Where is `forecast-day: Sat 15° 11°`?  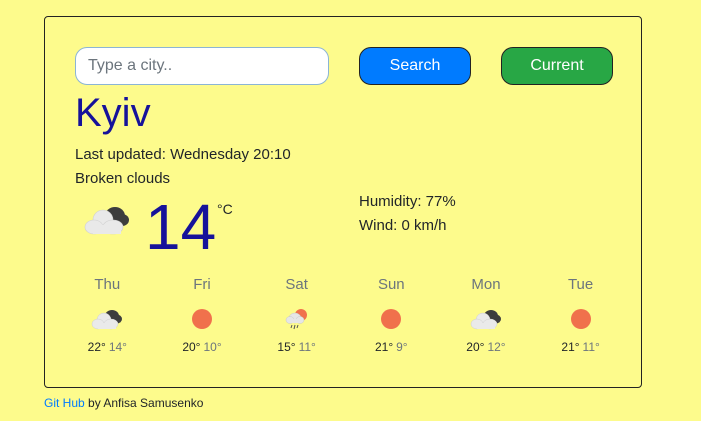 forecast-day: Sat 15° 11° is located at coordinates (296, 320).